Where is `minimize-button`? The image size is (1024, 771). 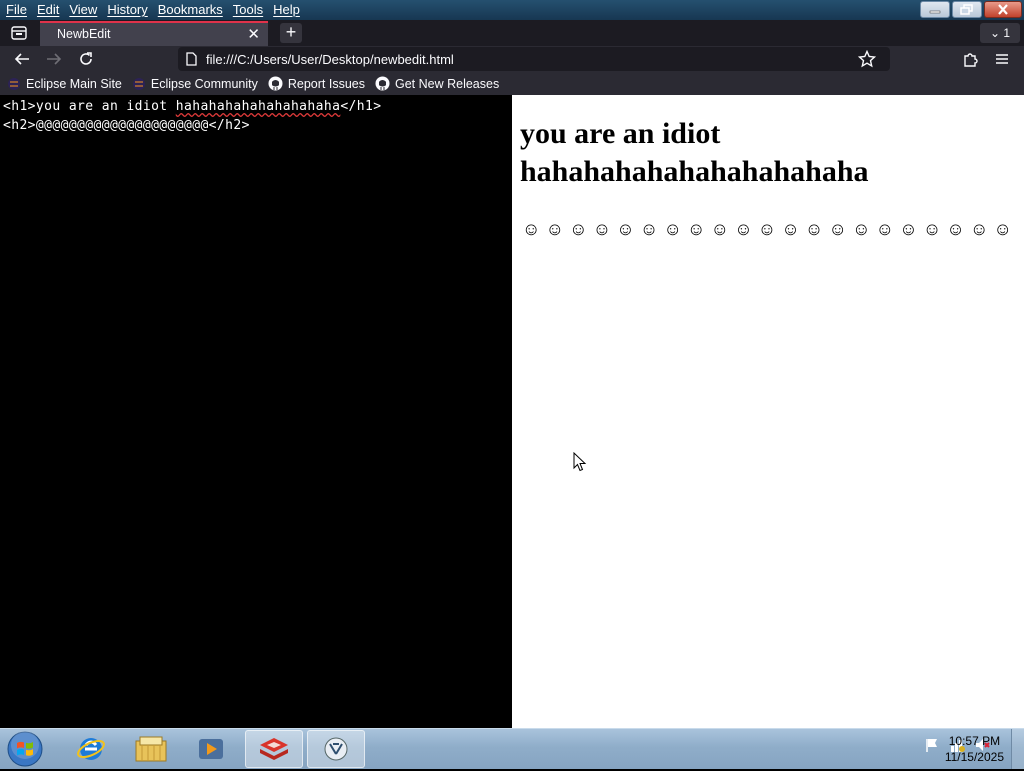
minimize-button is located at coordinates (935, 9).